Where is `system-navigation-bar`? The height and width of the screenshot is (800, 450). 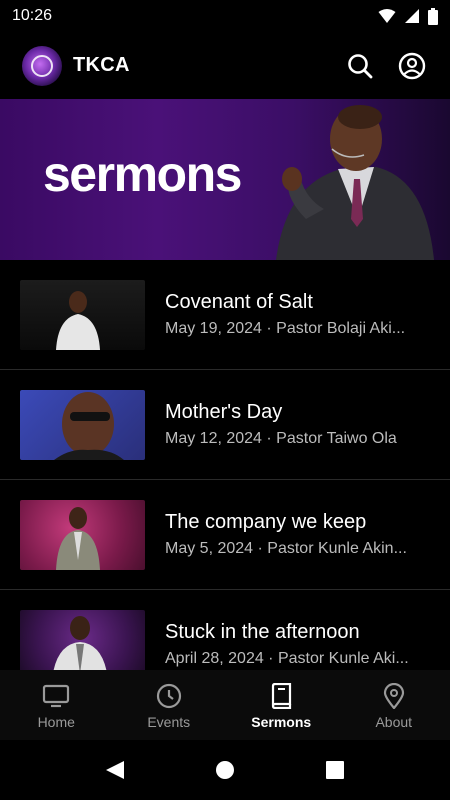
system-navigation-bar is located at coordinates (225, 770).